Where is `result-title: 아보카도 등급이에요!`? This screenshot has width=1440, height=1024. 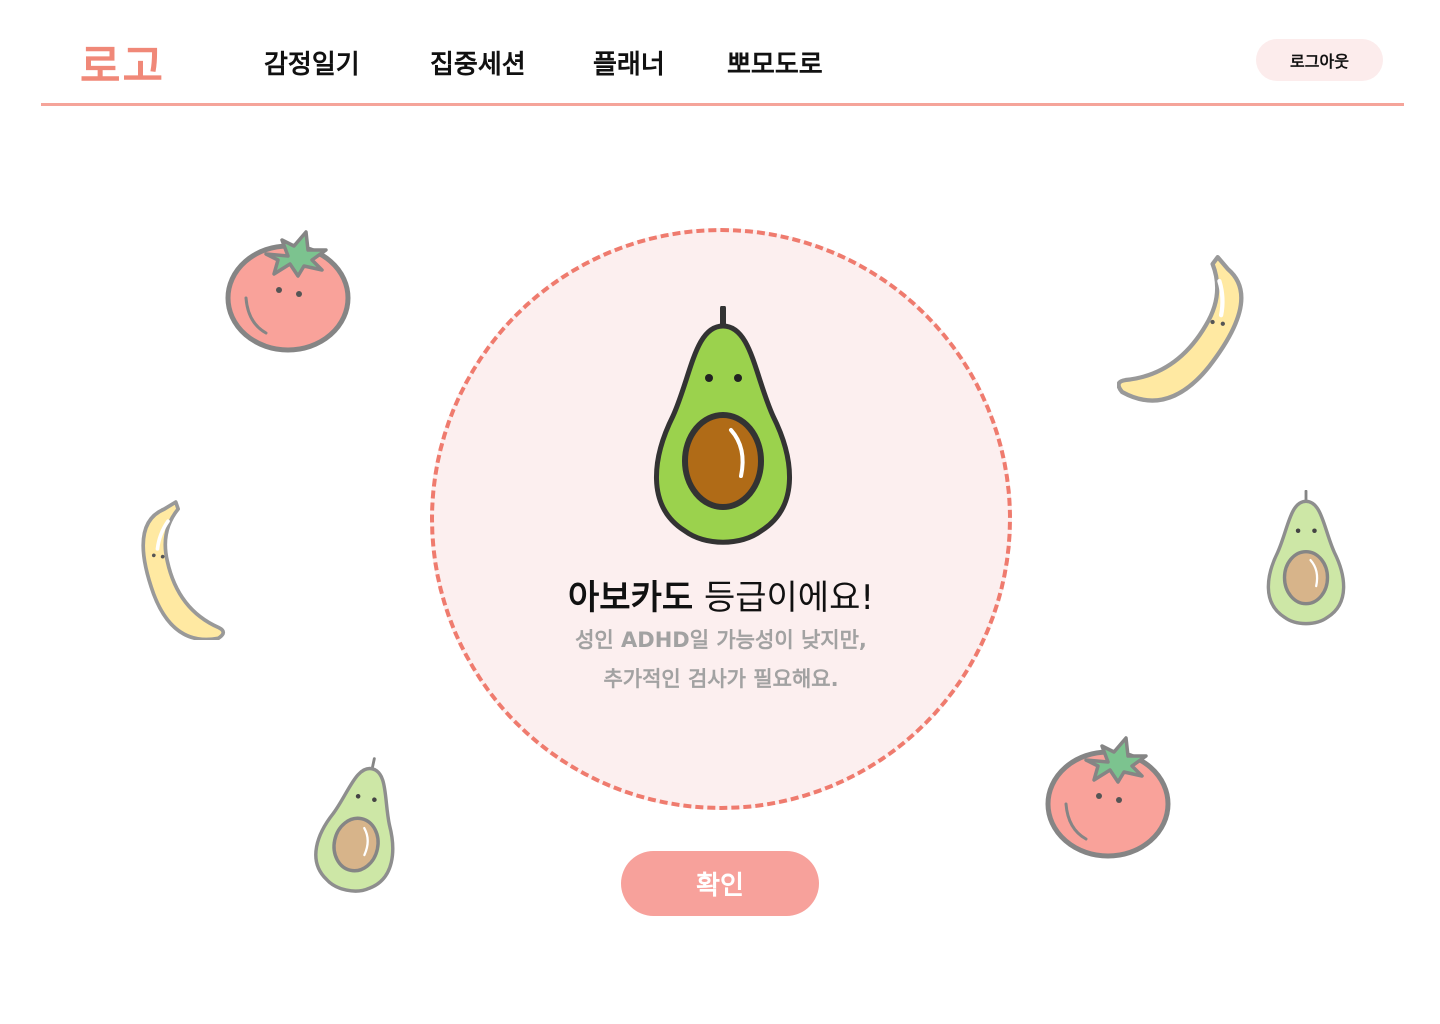
result-title: 아보카도 등급이에요! is located at coordinates (721, 594).